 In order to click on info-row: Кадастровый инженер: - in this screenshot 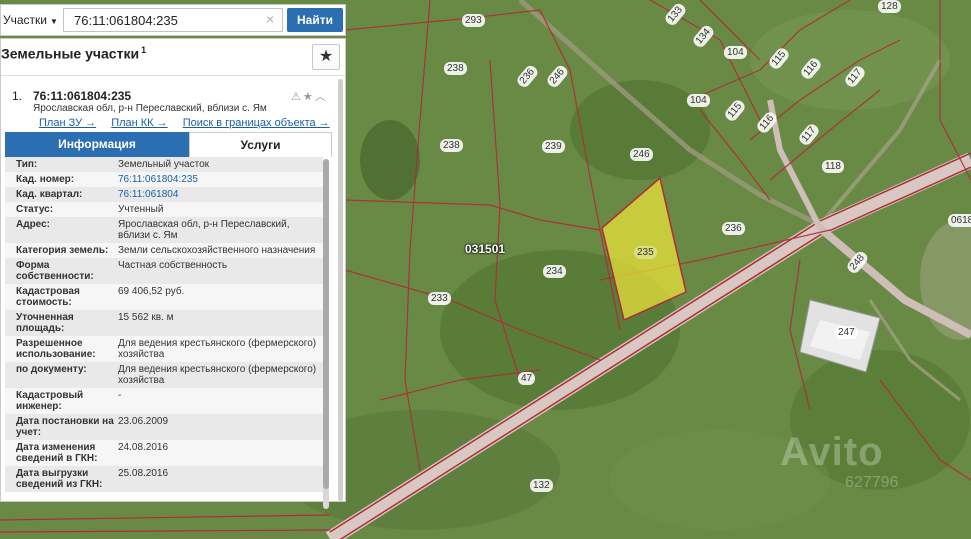, I will do `click(164, 401)`.